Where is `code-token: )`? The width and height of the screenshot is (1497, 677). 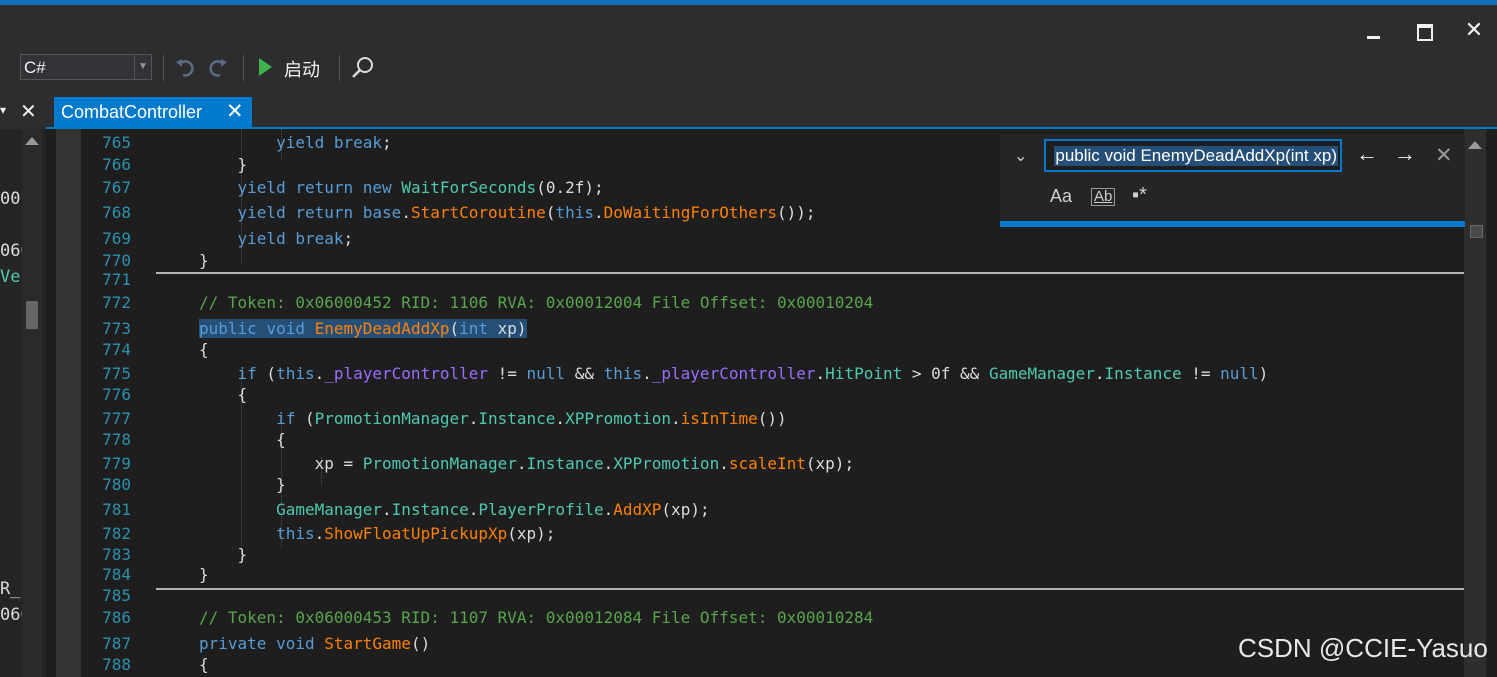 code-token: ) is located at coordinates (1263, 373).